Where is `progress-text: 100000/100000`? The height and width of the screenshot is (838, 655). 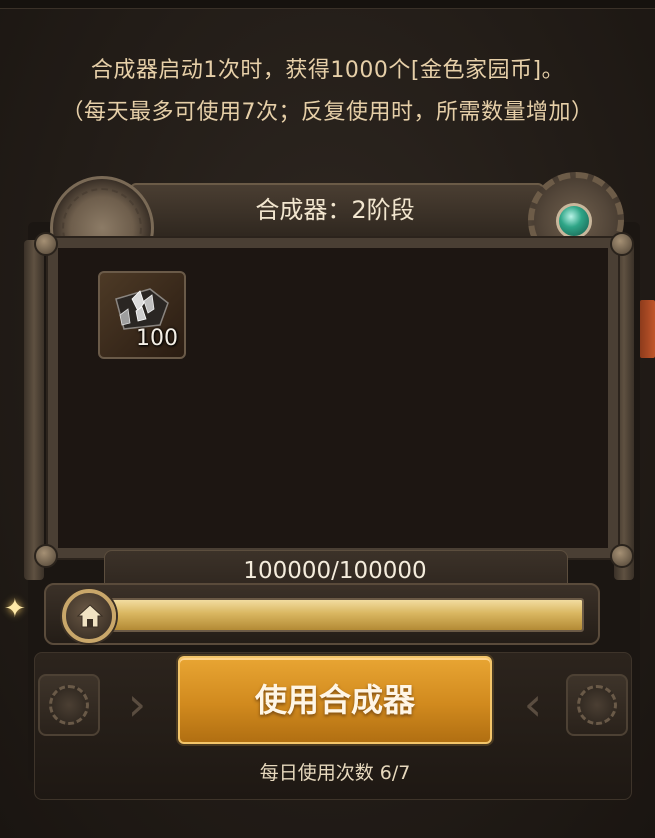
progress-text: 100000/100000 is located at coordinates (335, 571).